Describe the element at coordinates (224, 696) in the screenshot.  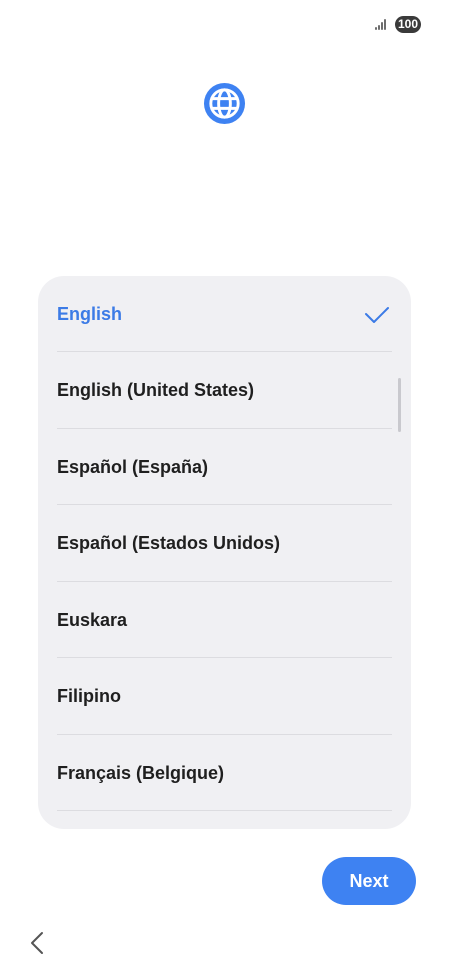
I see `language-item-filipino: Filipino` at that location.